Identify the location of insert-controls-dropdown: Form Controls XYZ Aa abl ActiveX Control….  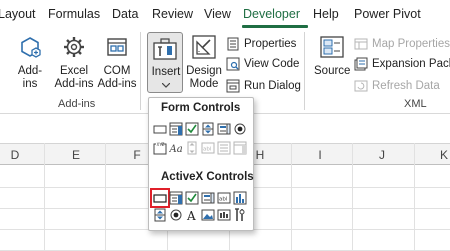
(201, 164).